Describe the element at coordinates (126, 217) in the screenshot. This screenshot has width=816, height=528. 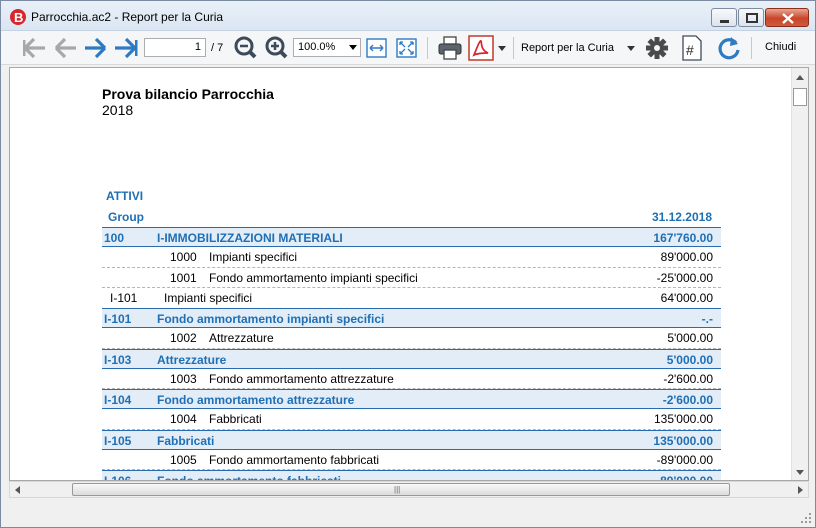
I see `column-header-group: Group` at that location.